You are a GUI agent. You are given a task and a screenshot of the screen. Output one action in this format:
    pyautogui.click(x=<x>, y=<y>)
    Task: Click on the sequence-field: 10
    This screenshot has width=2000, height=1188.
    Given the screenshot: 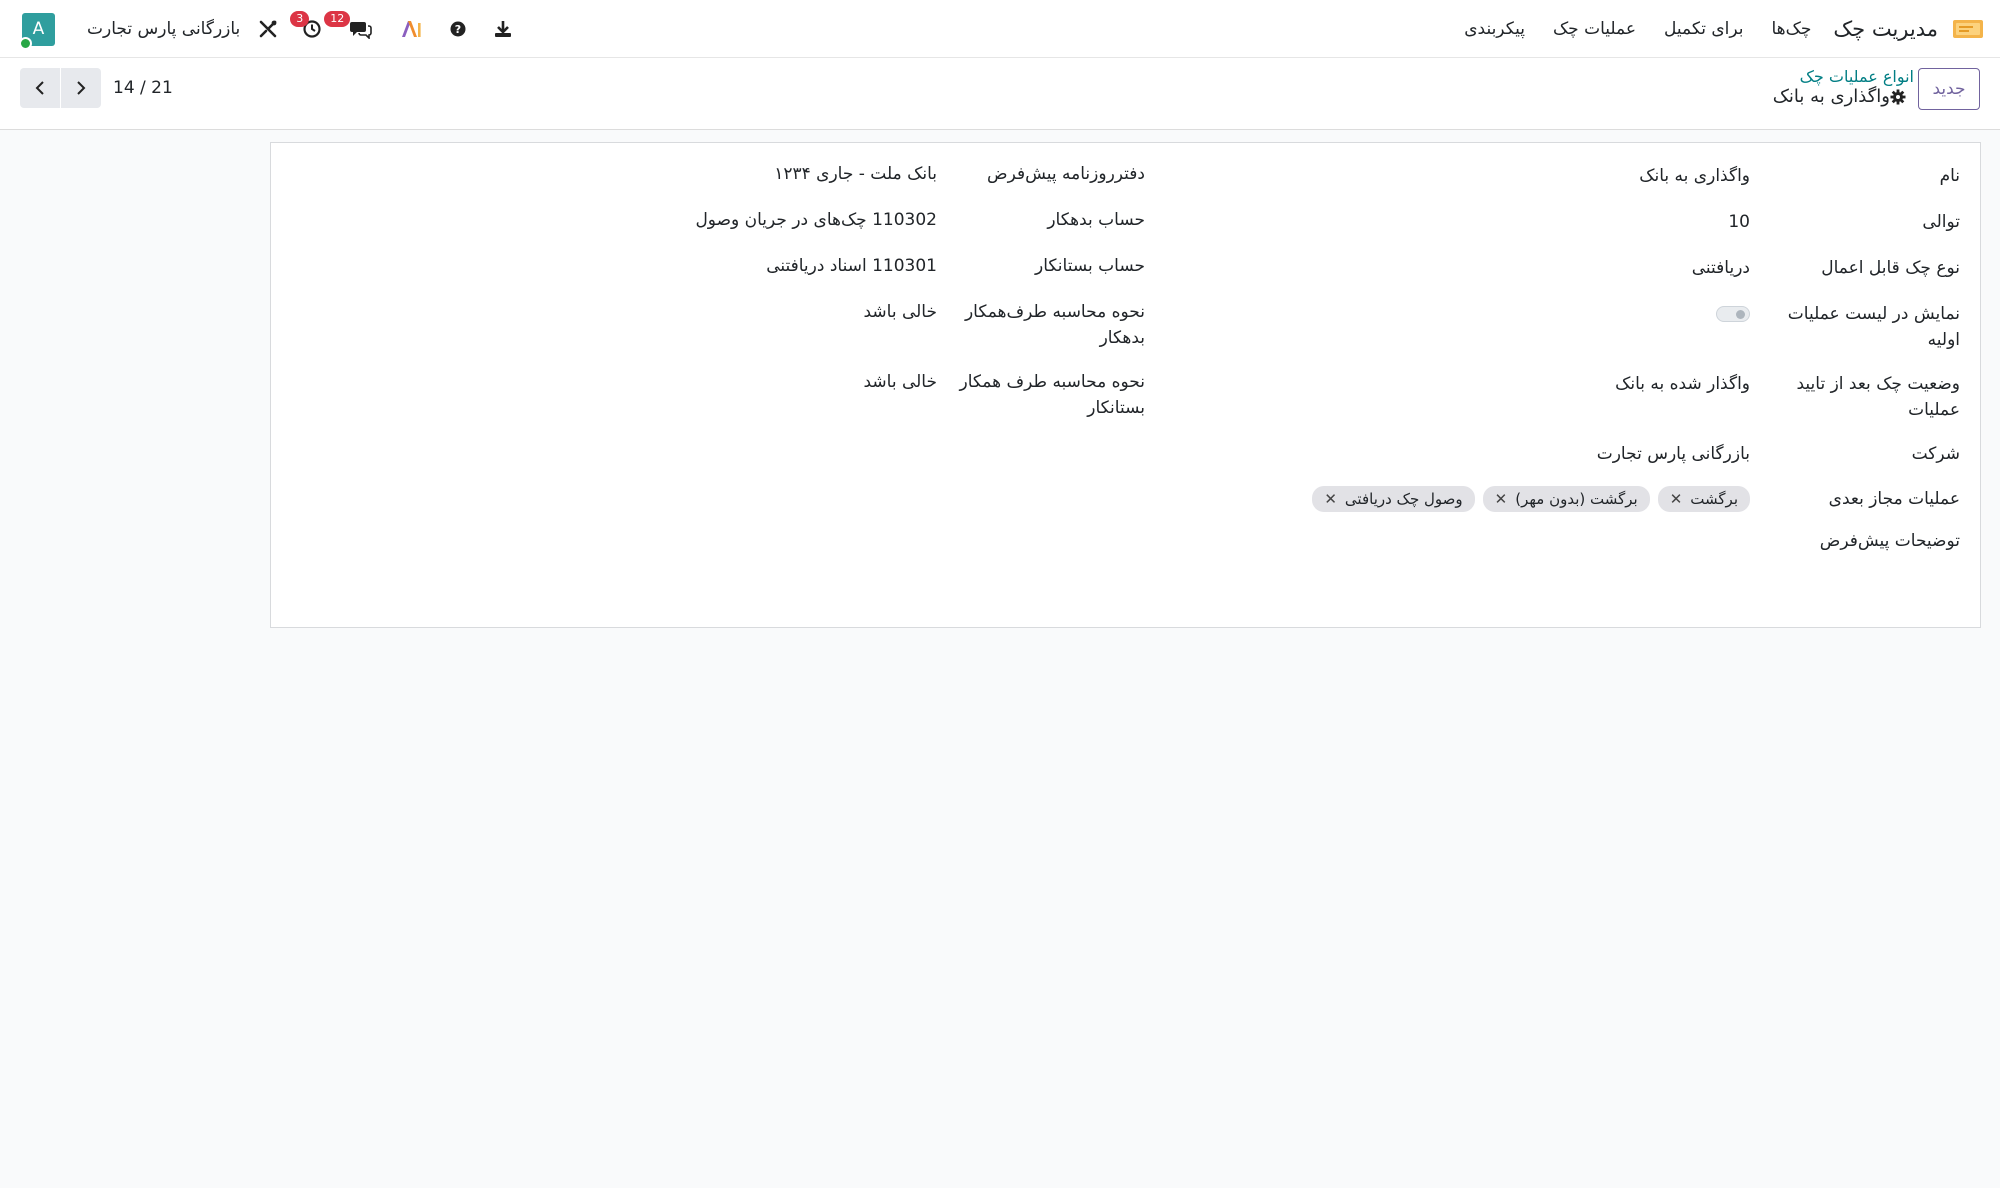 What is the action you would take?
    pyautogui.click(x=1550, y=222)
    